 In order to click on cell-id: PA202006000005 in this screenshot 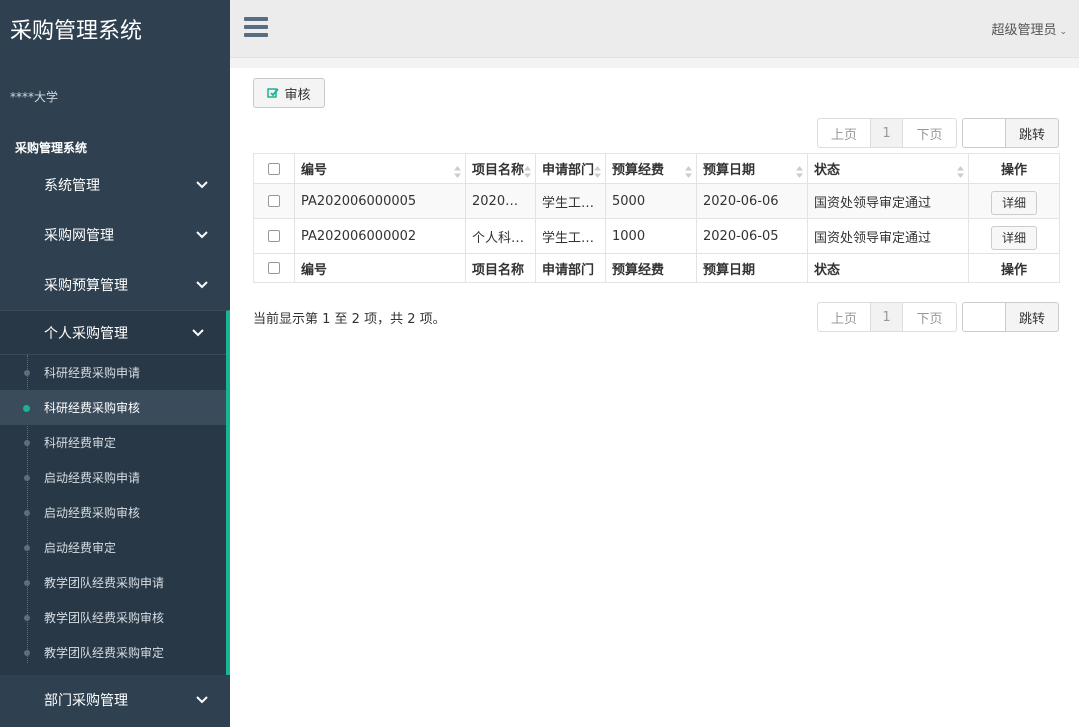, I will do `click(380, 201)`.